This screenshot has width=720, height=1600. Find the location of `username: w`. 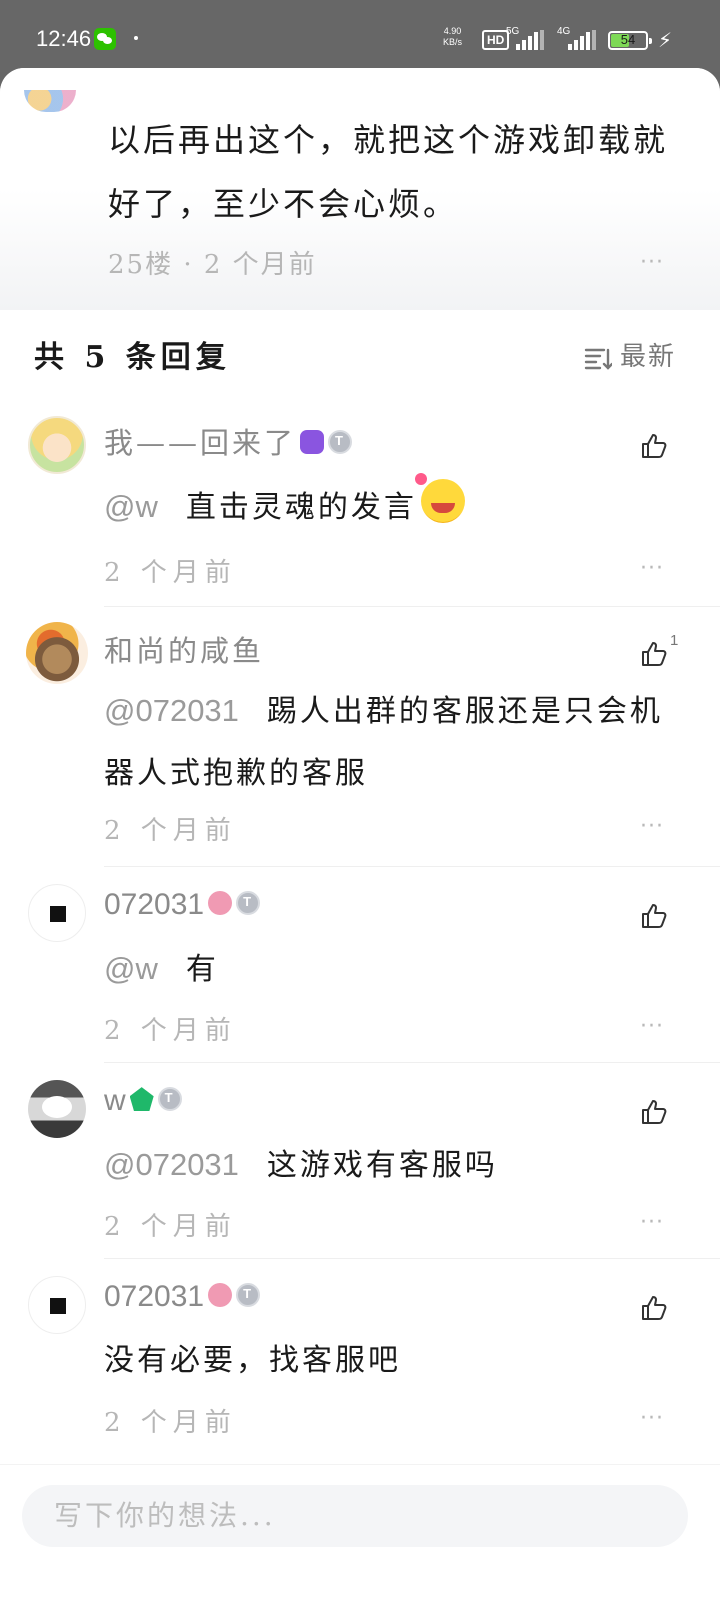

username: w is located at coordinates (143, 1101).